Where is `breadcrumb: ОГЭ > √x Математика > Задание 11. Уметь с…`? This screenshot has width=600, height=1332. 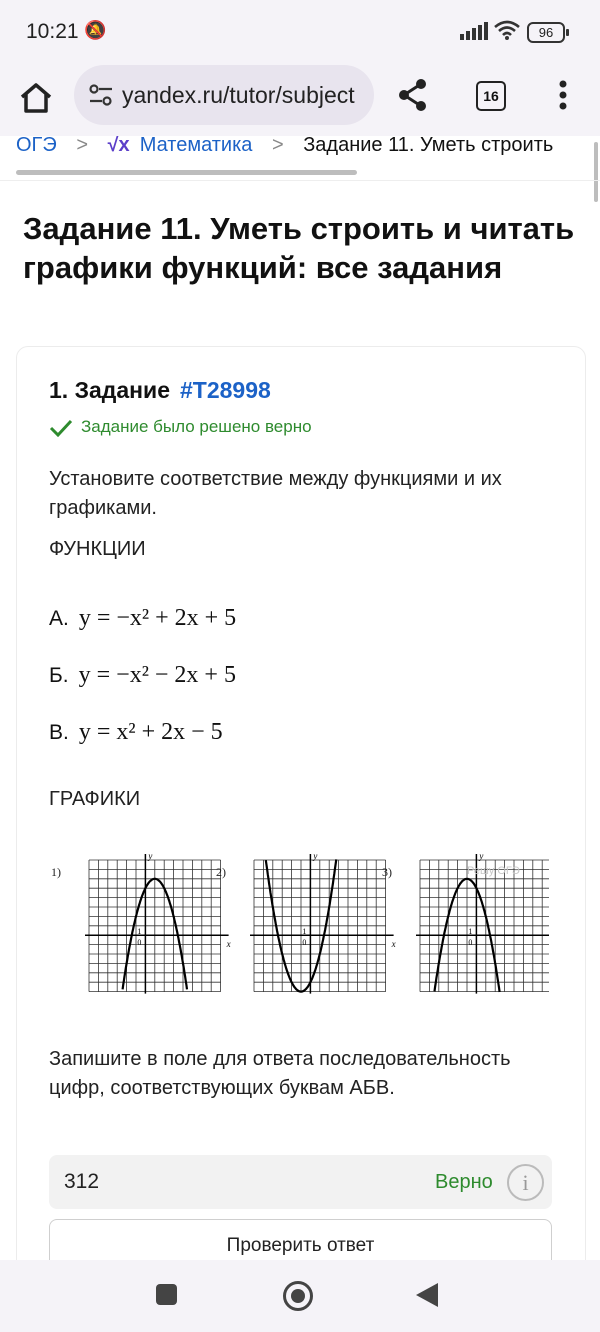 breadcrumb: ОГЭ > √x Математика > Задание 11. Уметь с… is located at coordinates (284, 150).